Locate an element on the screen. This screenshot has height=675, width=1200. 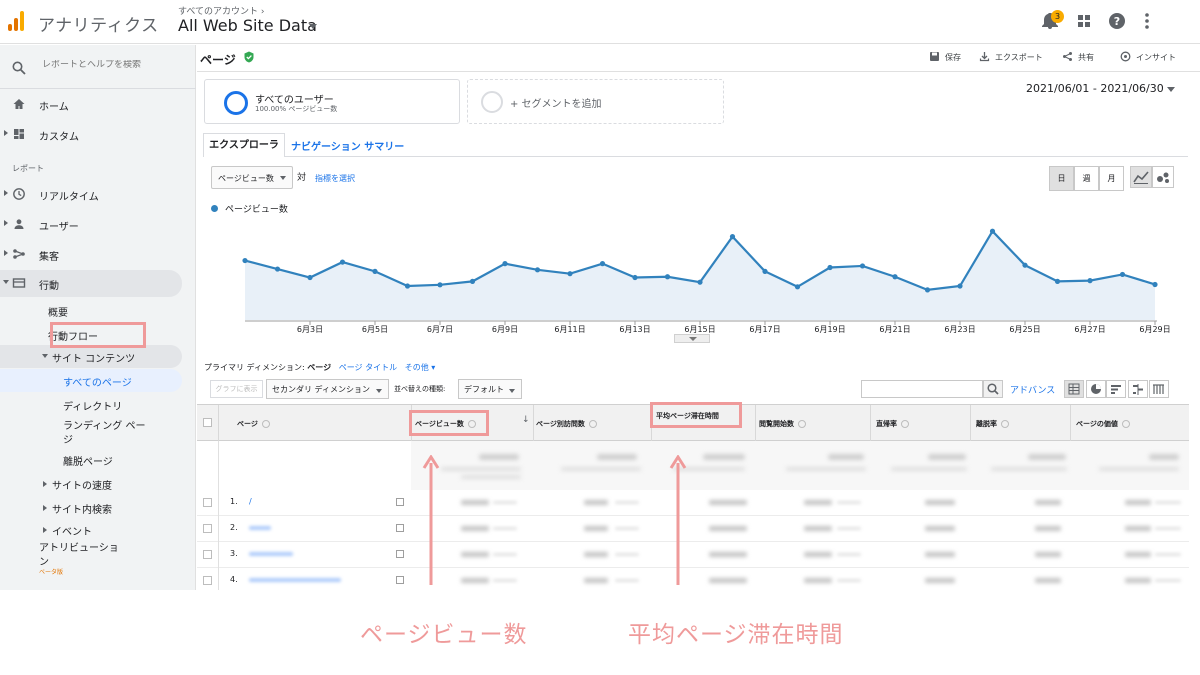
metric-select: ページビュー数 is located at coordinates (252, 177).